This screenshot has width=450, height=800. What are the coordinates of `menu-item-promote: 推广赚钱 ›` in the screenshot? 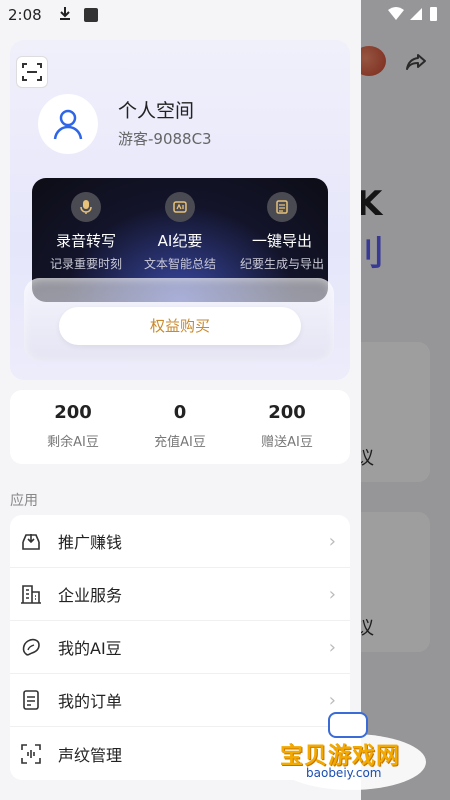 It's located at (180, 541).